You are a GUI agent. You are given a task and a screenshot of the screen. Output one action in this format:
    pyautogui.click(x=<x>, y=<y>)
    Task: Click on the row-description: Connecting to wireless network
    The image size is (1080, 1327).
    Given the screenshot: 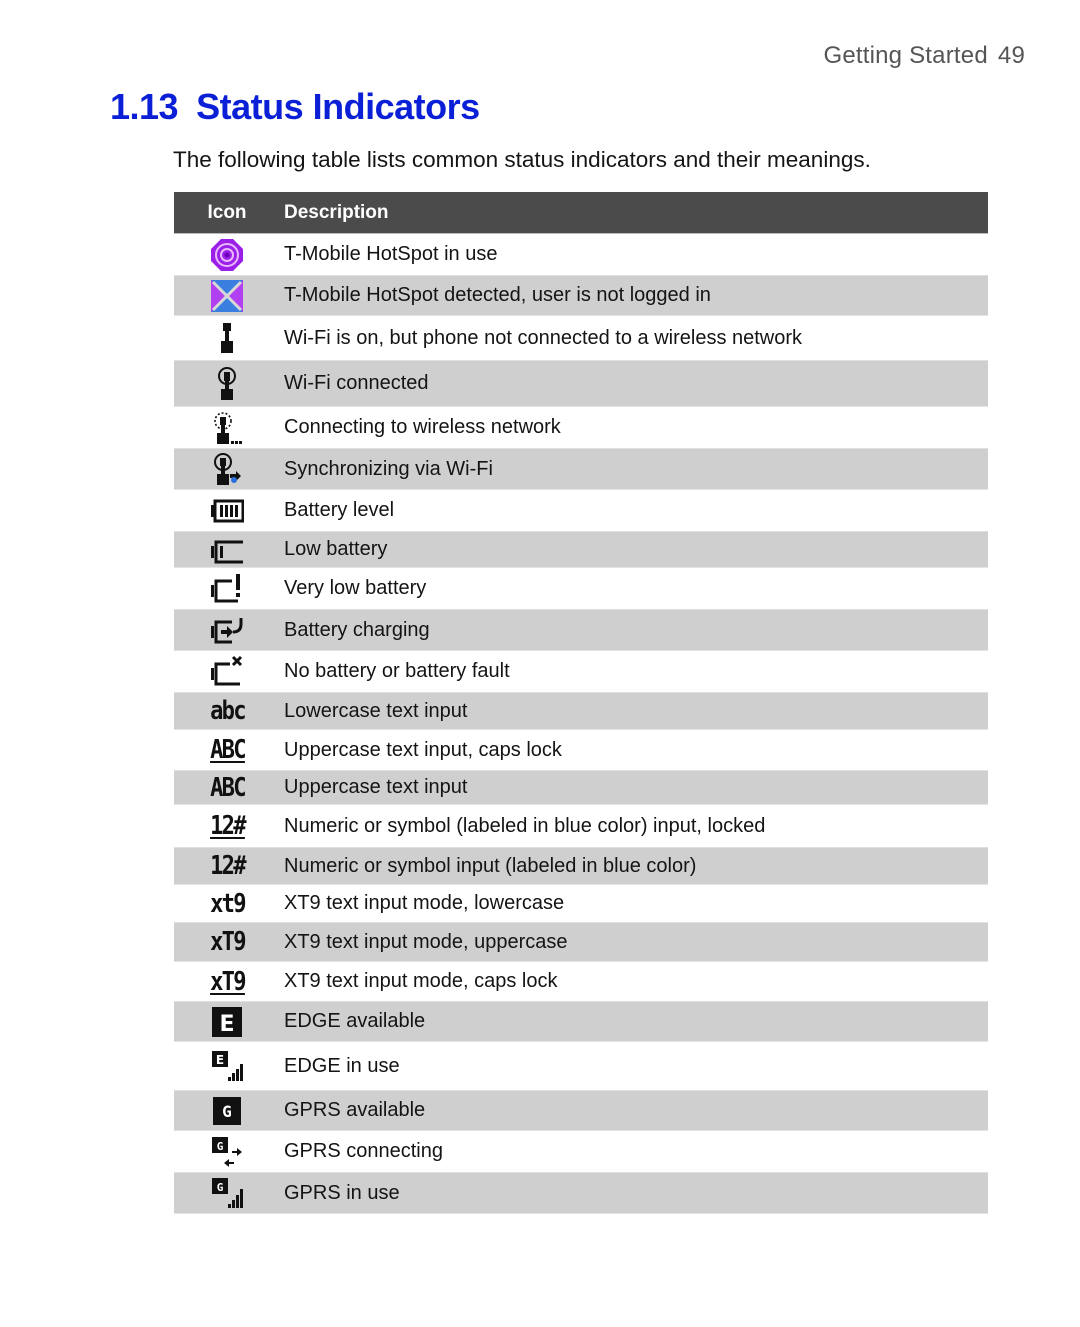 What is the action you would take?
    pyautogui.click(x=422, y=427)
    